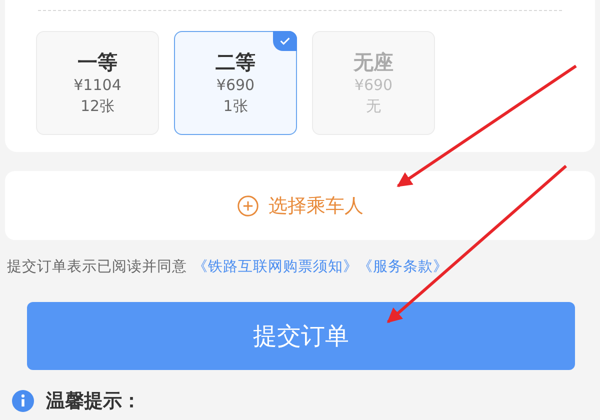 The image size is (600, 420). I want to click on seat-class: 无座, so click(374, 62).